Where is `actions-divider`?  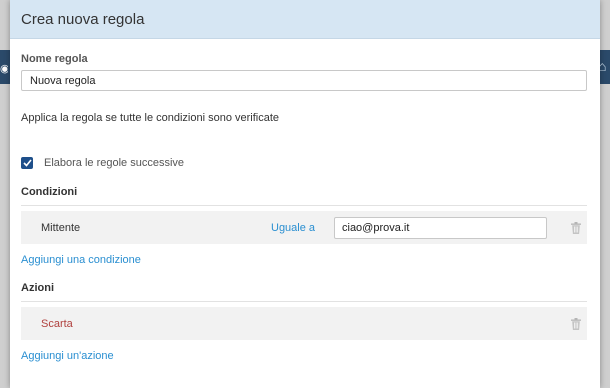 actions-divider is located at coordinates (304, 301).